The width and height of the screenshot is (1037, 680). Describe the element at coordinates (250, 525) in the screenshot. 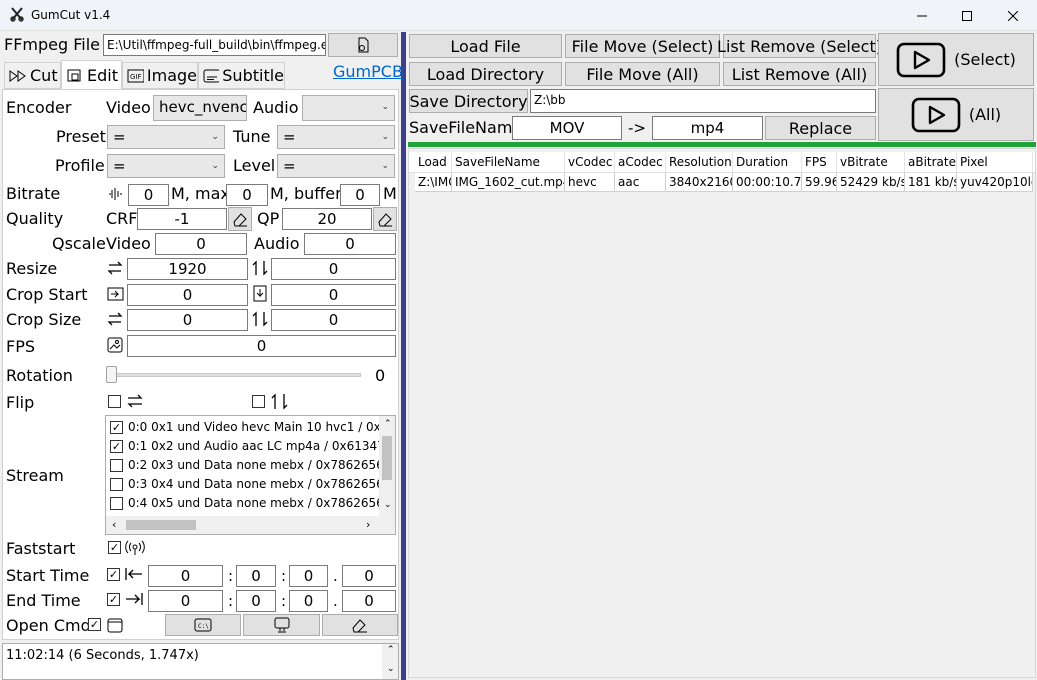

I see `stream-hscroll: ‹ ›` at that location.